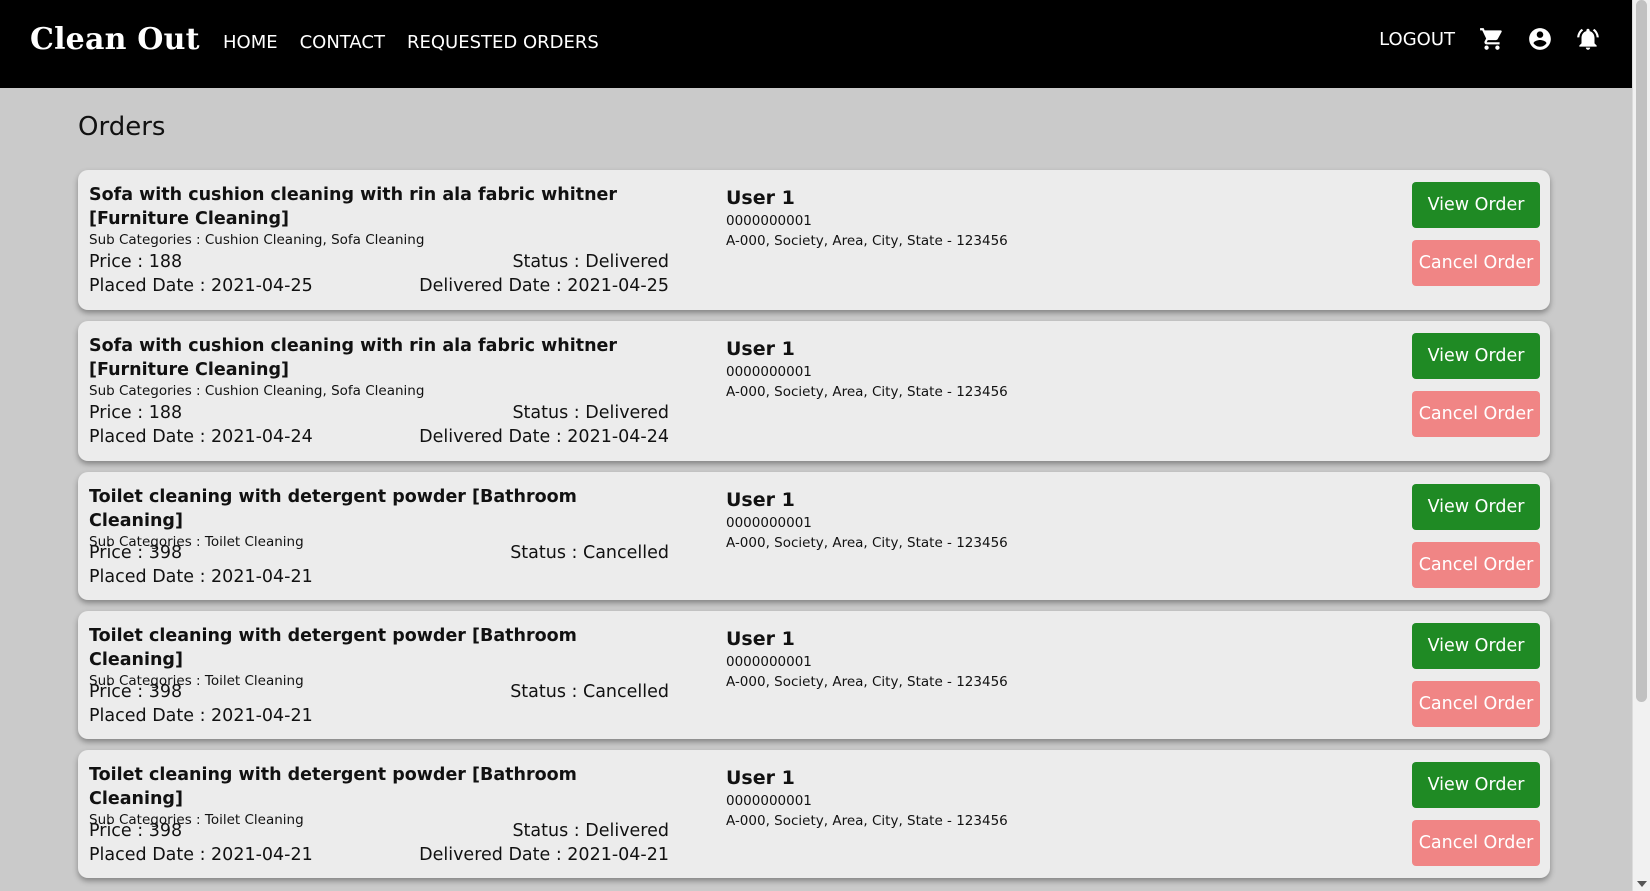  I want to click on logout-link: LOGOUT, so click(1417, 39).